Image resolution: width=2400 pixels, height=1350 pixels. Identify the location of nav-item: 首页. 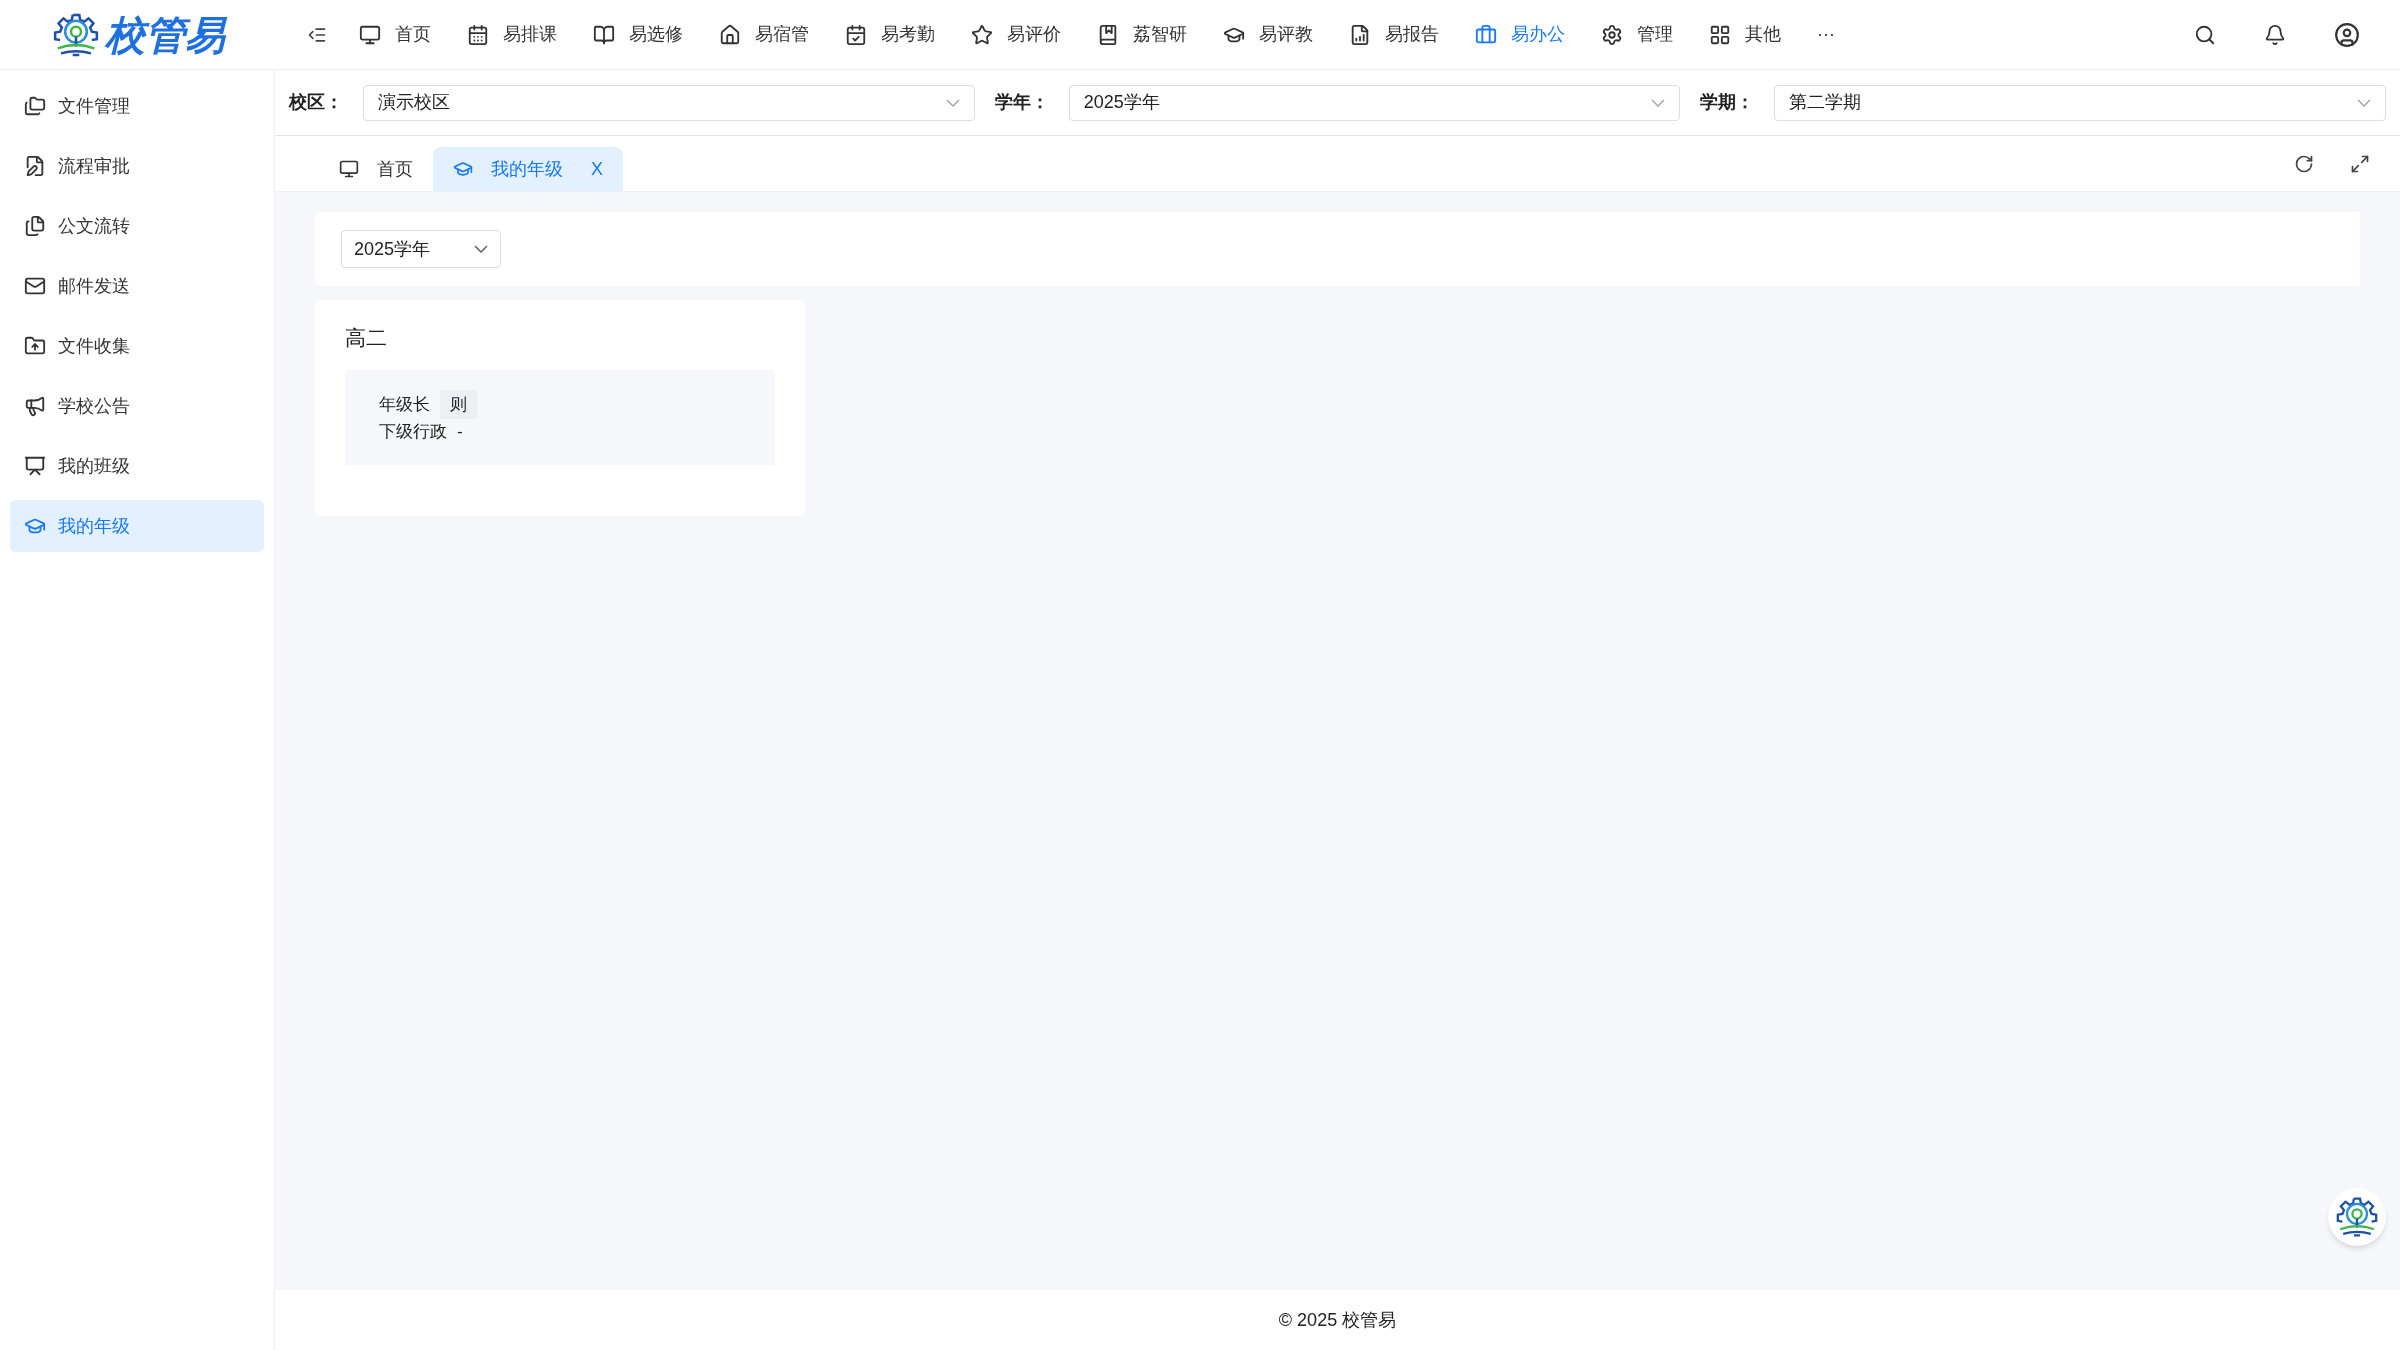
(395, 34).